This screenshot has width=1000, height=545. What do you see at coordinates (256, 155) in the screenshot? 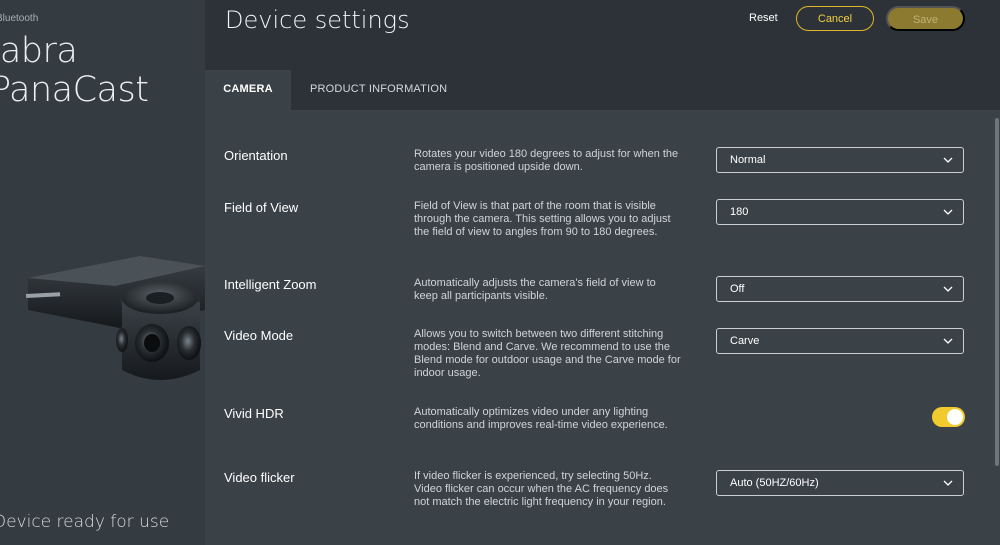
I see `setting-label: Orientation` at bounding box center [256, 155].